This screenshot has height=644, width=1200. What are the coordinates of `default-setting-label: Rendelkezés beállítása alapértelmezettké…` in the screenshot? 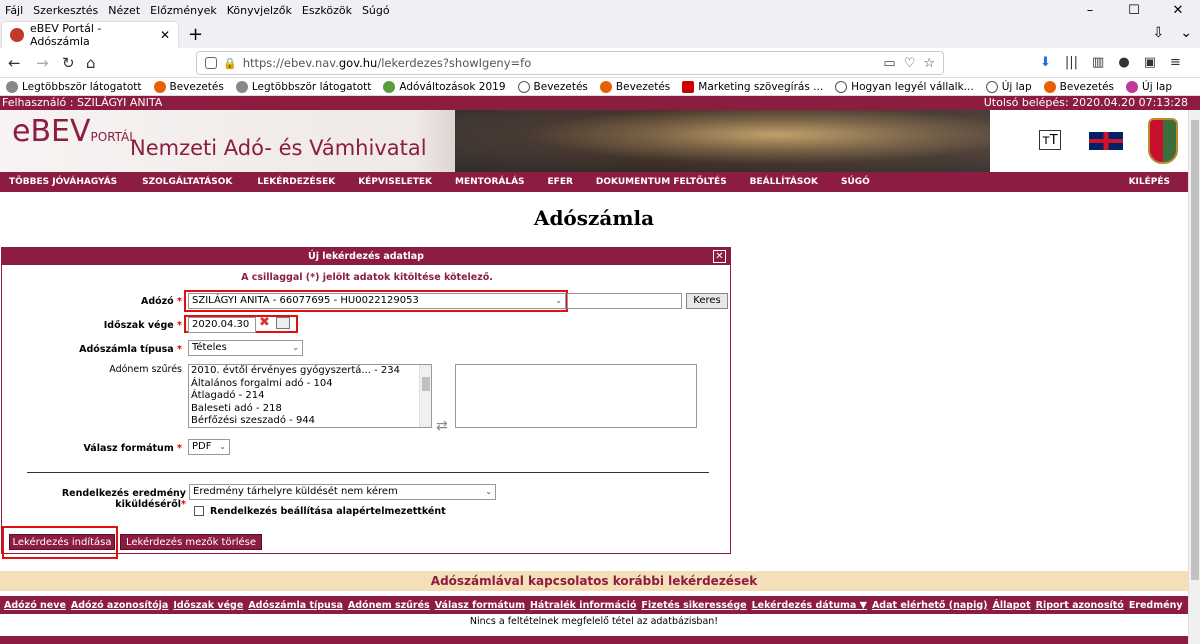 It's located at (328, 511).